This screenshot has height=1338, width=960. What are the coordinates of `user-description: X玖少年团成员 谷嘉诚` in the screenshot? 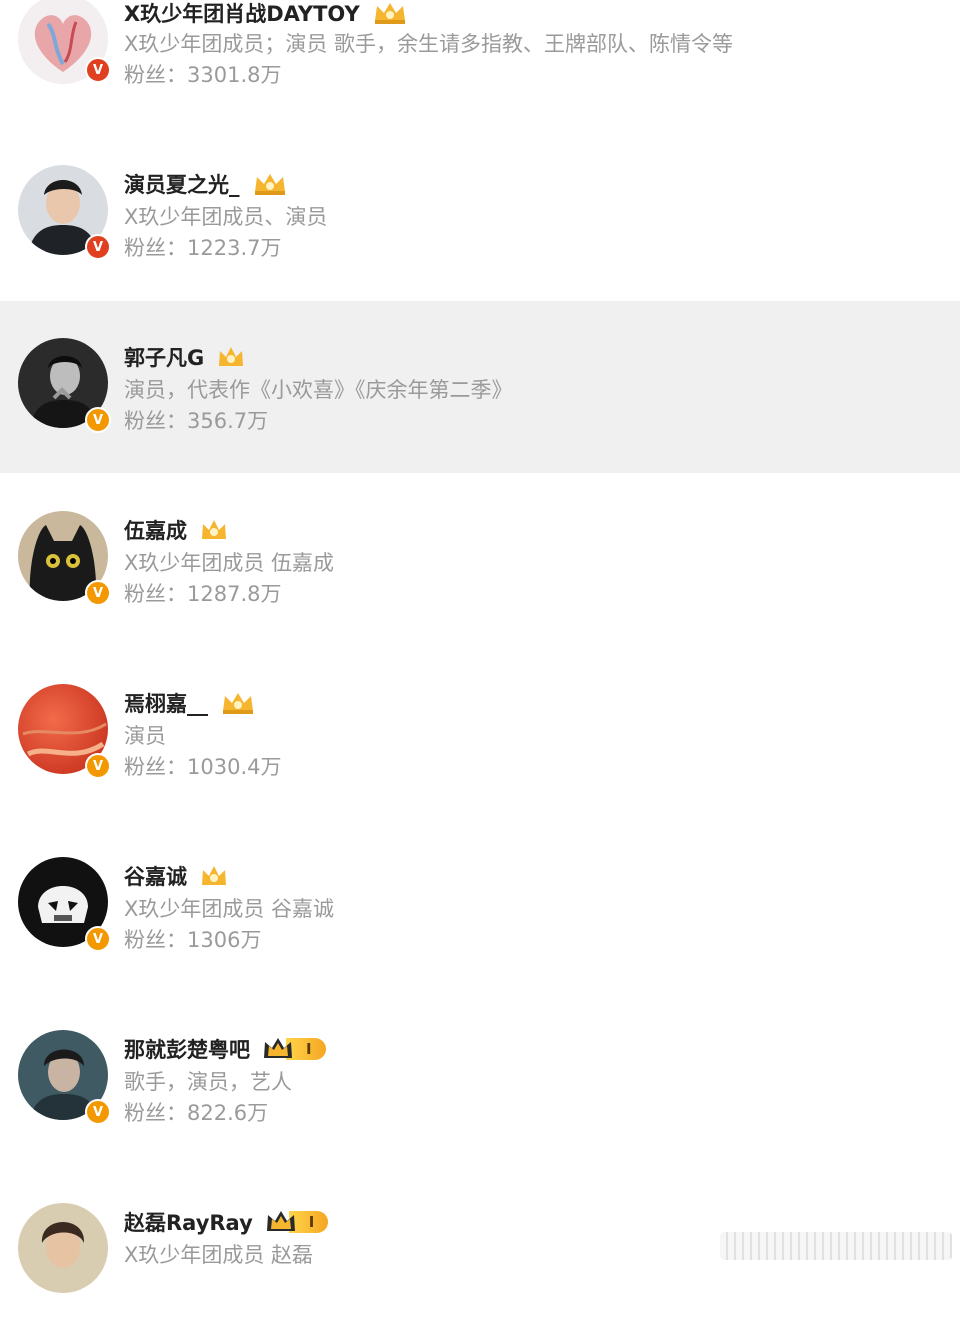 It's located at (229, 909).